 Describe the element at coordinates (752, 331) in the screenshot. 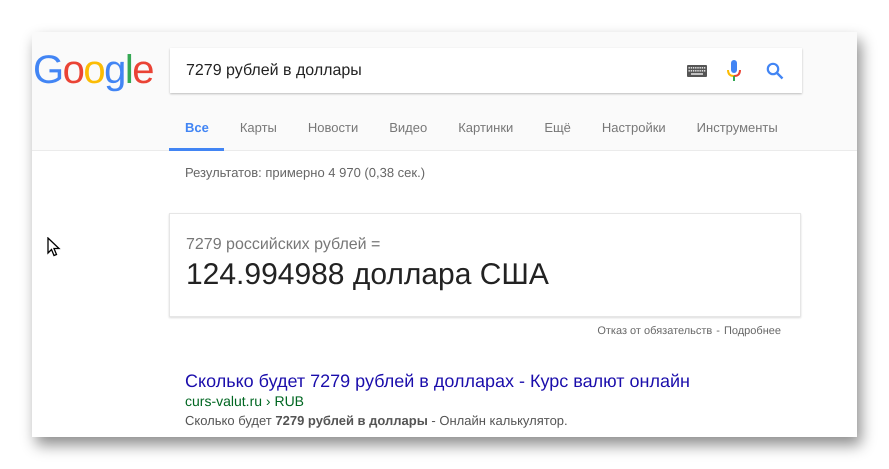

I see `more-link: Подробнее` at that location.